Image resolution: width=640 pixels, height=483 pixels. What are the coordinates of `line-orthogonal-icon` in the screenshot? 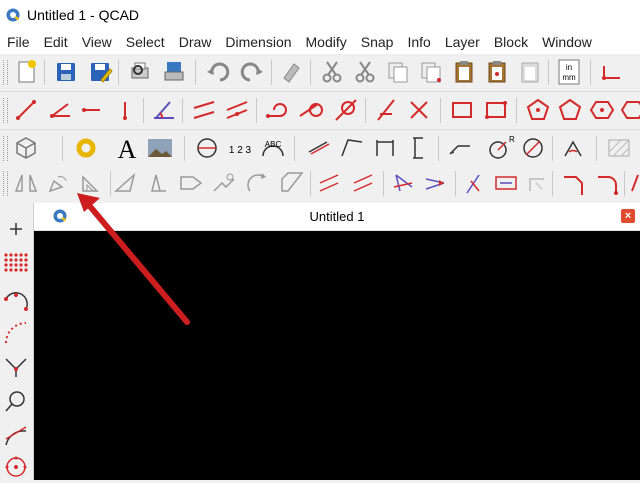 It's located at (419, 110).